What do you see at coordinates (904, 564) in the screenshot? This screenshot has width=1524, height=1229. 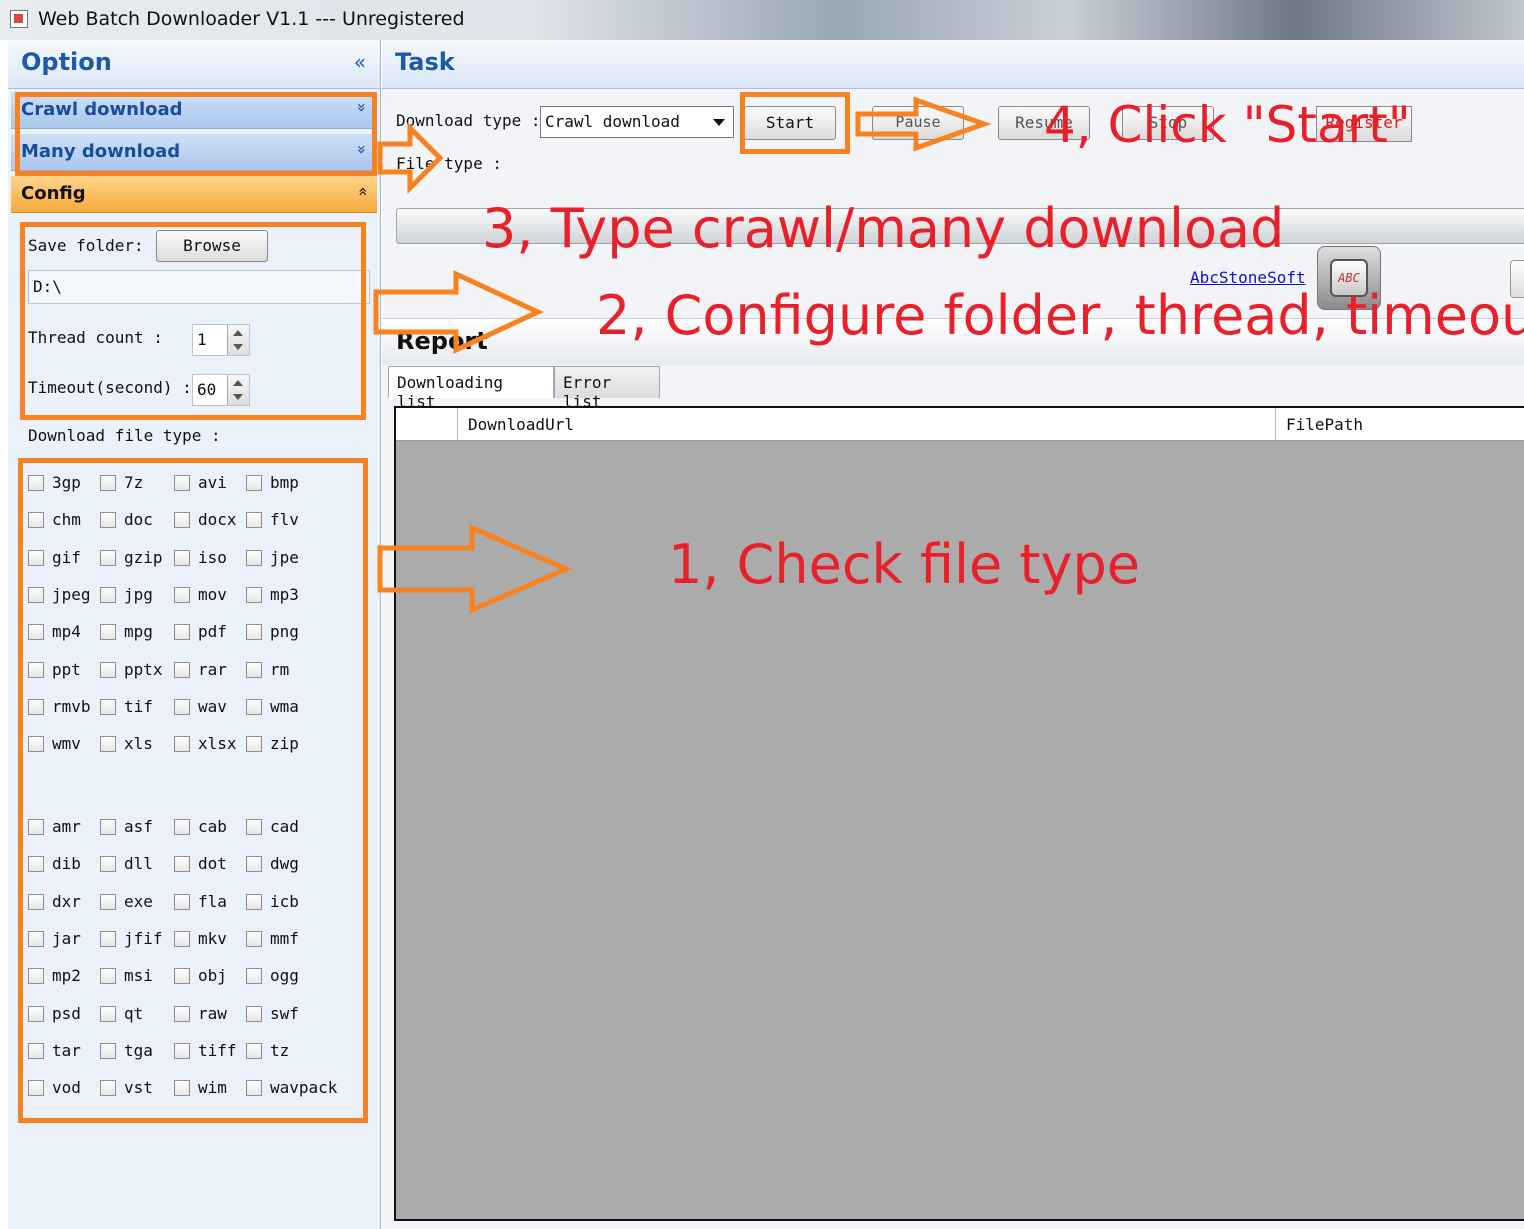 I see `annotation-step1: 1, Check file type` at bounding box center [904, 564].